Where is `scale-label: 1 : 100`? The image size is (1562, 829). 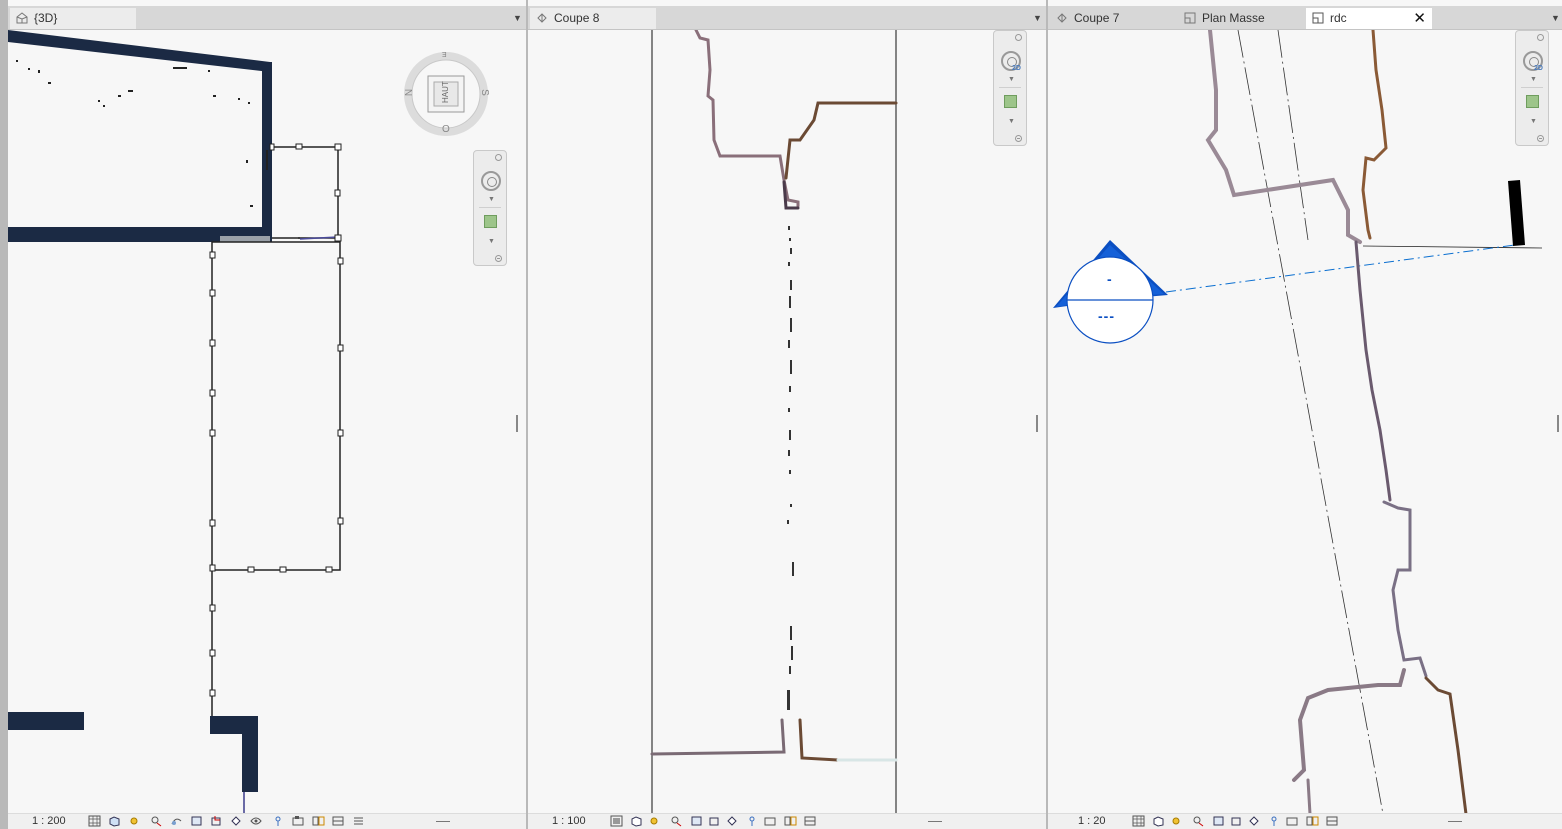 scale-label: 1 : 100 is located at coordinates (569, 821).